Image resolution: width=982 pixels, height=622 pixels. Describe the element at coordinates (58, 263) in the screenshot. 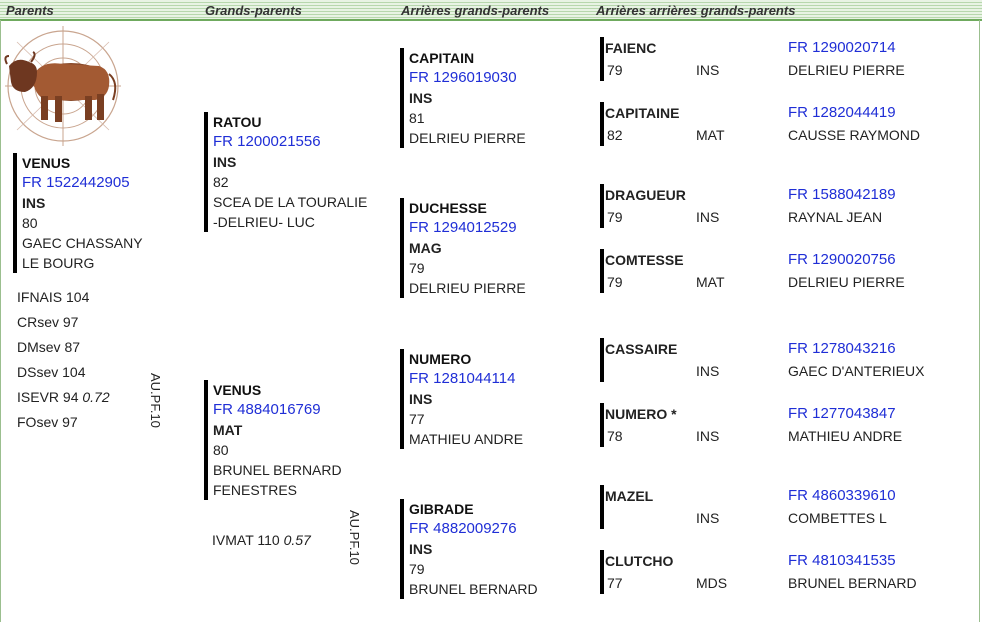

I see `animal-owner2: LE BOURG` at that location.